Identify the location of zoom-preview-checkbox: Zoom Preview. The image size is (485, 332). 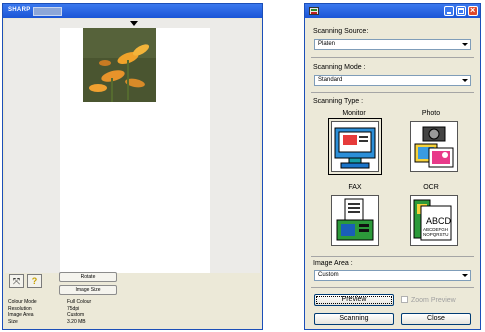
(428, 300).